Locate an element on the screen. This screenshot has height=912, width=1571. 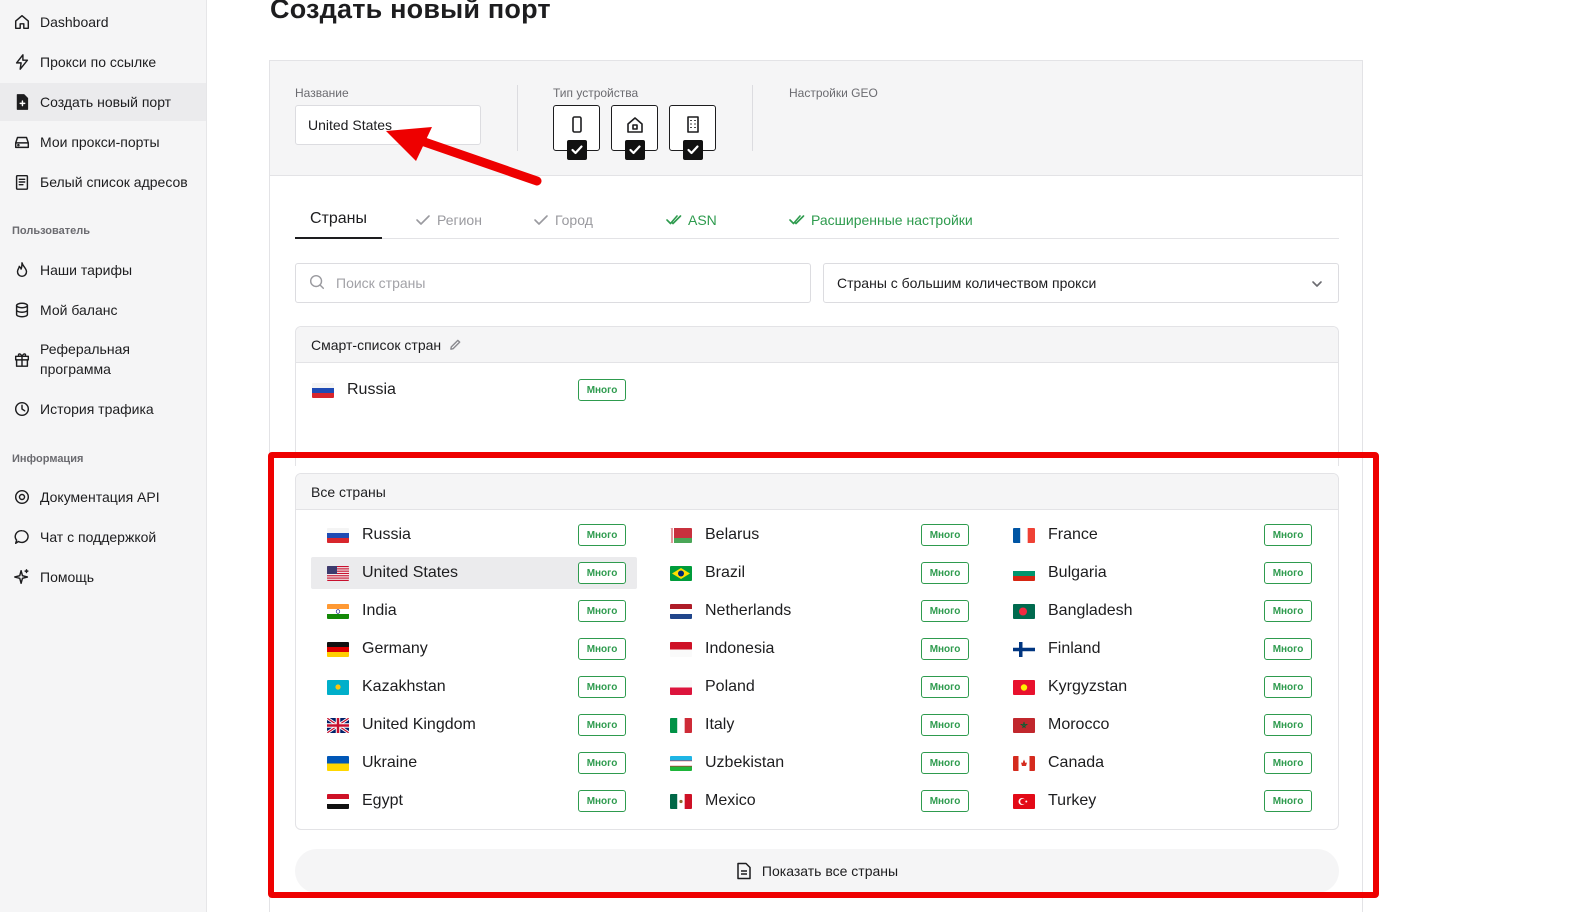
country-item: United States Много is located at coordinates (474, 573).